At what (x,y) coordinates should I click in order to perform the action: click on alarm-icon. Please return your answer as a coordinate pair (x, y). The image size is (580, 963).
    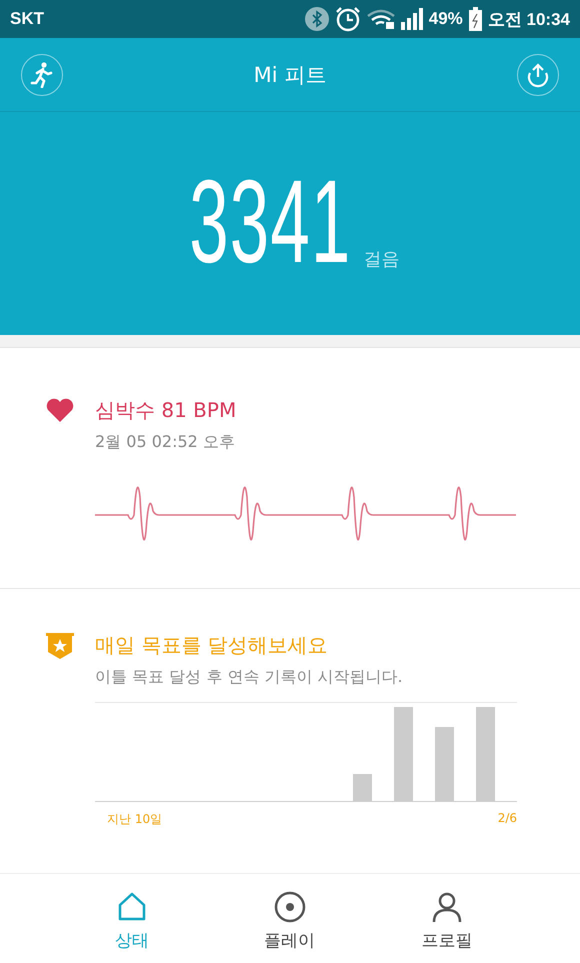
    Looking at the image, I should click on (347, 19).